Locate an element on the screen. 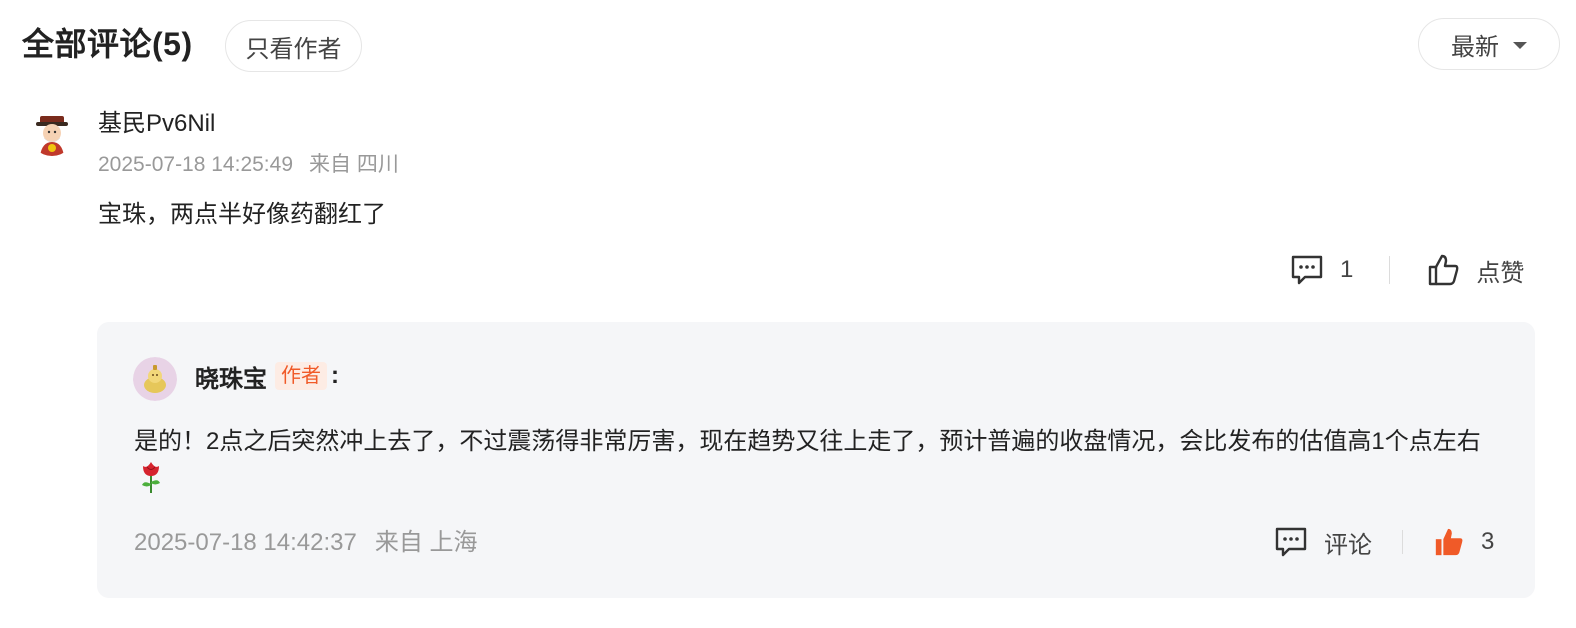  caret-down-icon is located at coordinates (1520, 45).